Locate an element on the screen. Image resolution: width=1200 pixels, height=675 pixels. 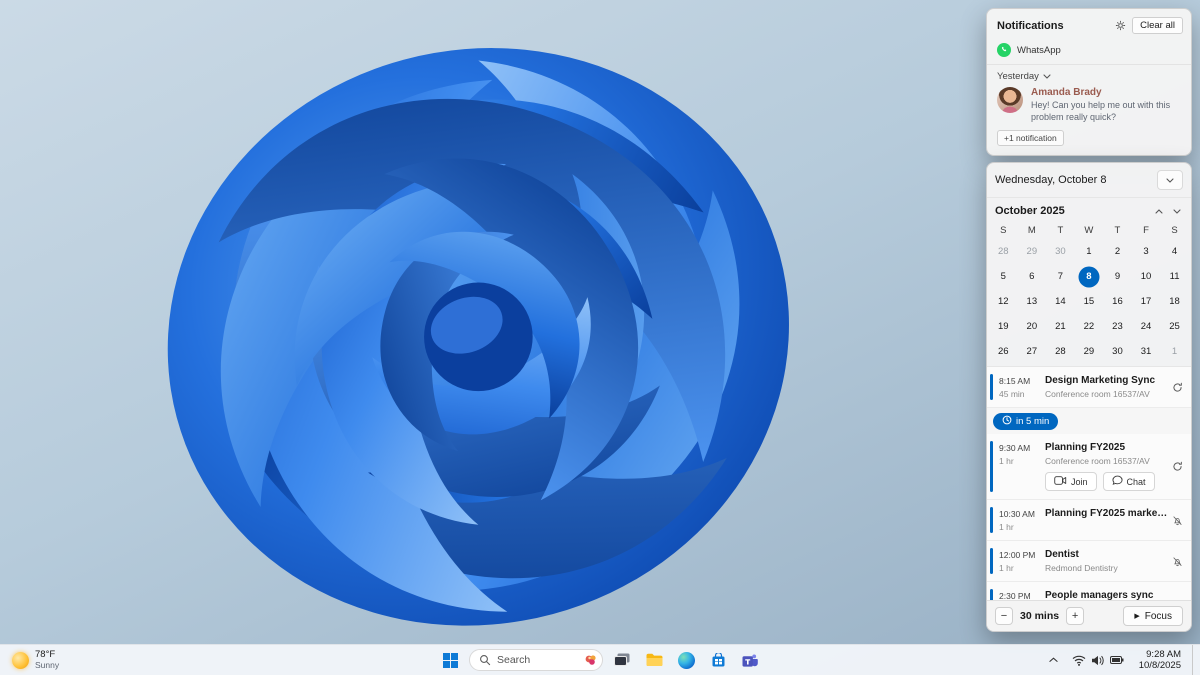
calendar-day: 3 is located at coordinates (1146, 251).